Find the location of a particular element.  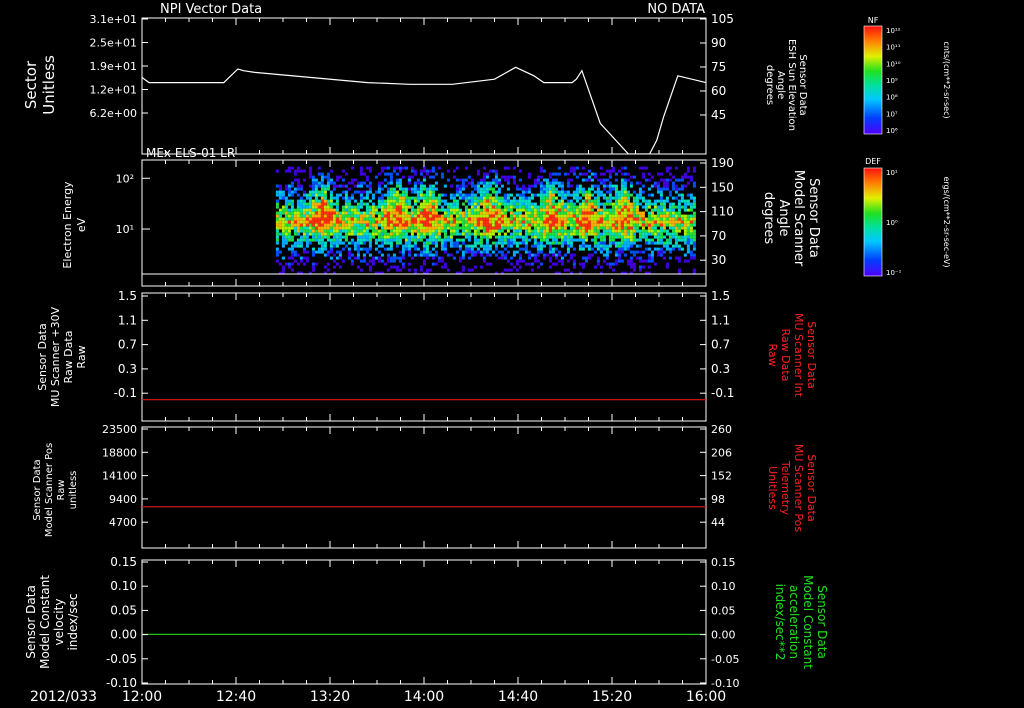

svg-text: Raw is located at coordinates (772, 354).